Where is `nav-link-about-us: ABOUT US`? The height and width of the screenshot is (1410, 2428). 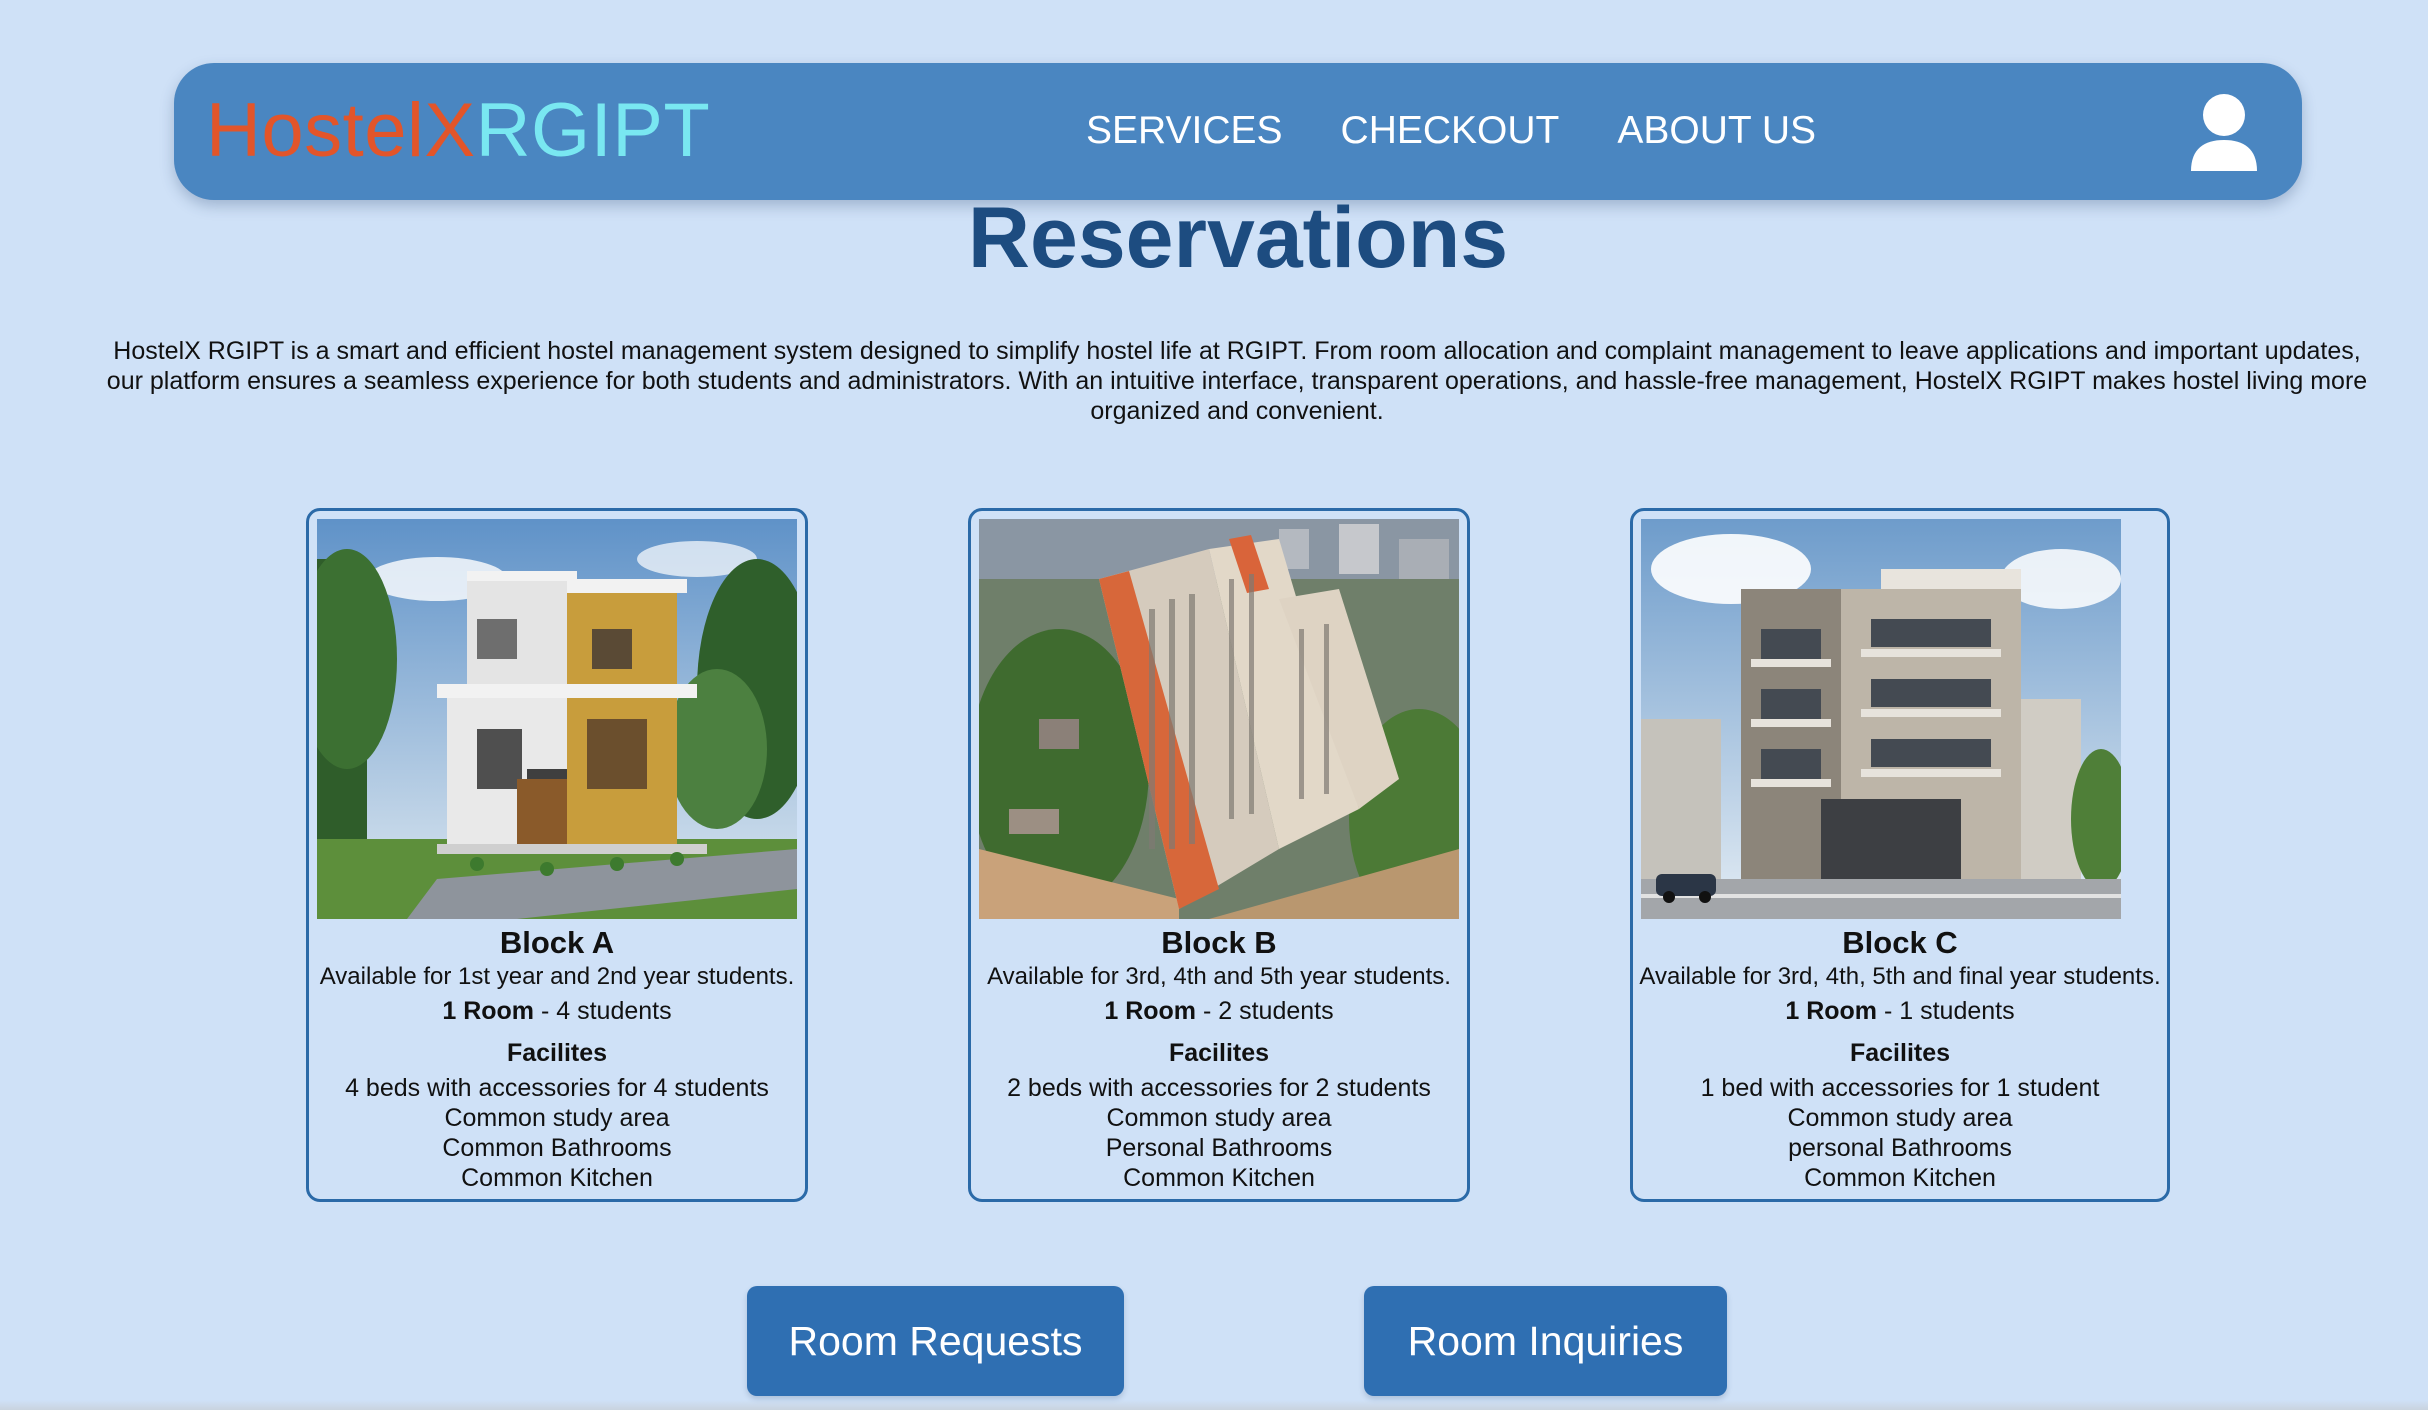 nav-link-about-us: ABOUT US is located at coordinates (1716, 131).